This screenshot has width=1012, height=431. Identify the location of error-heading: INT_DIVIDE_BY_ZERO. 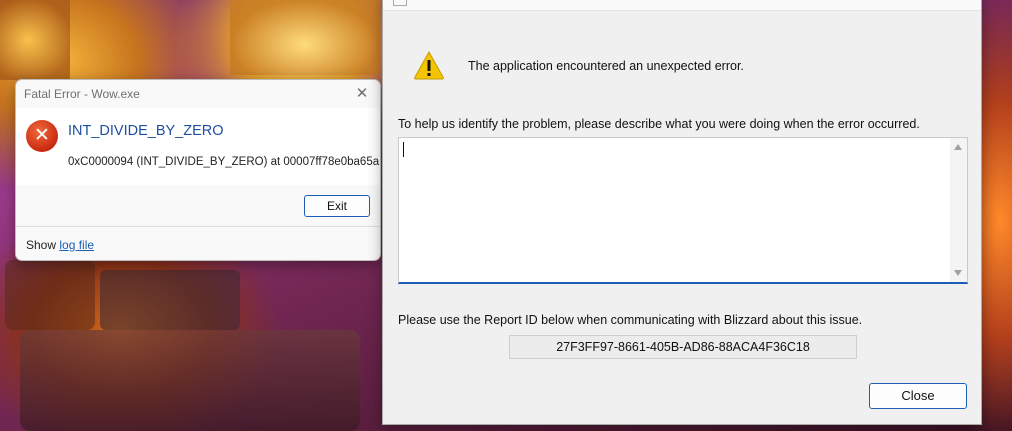
(146, 131).